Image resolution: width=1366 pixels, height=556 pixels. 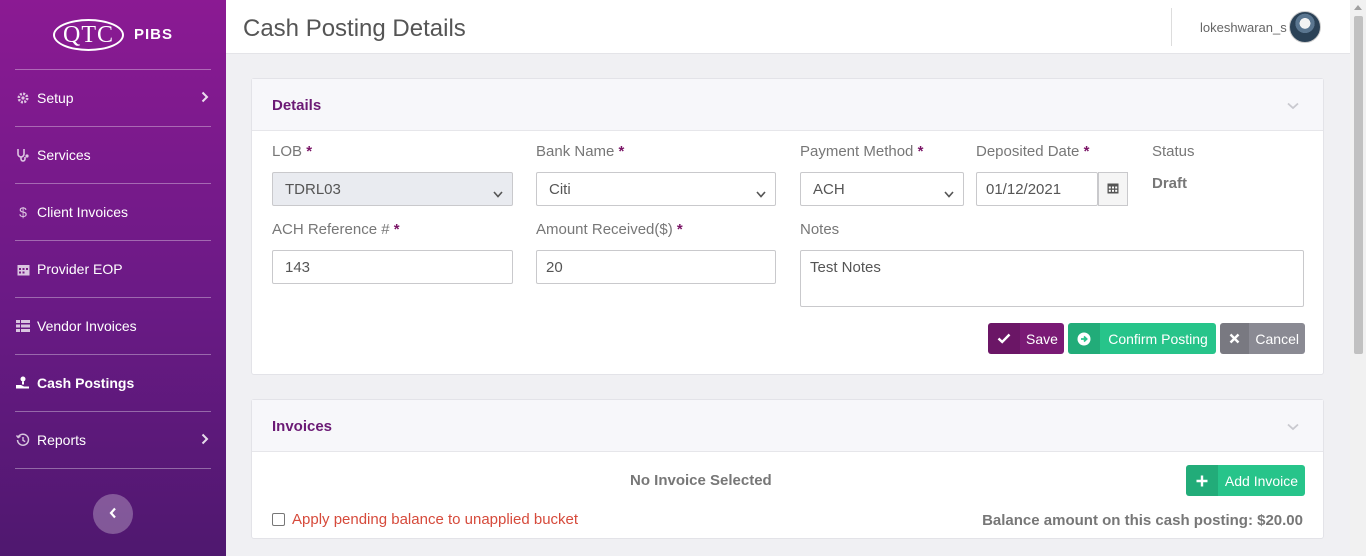 I want to click on scroll-up-arrow-icon, so click(x=1358, y=7).